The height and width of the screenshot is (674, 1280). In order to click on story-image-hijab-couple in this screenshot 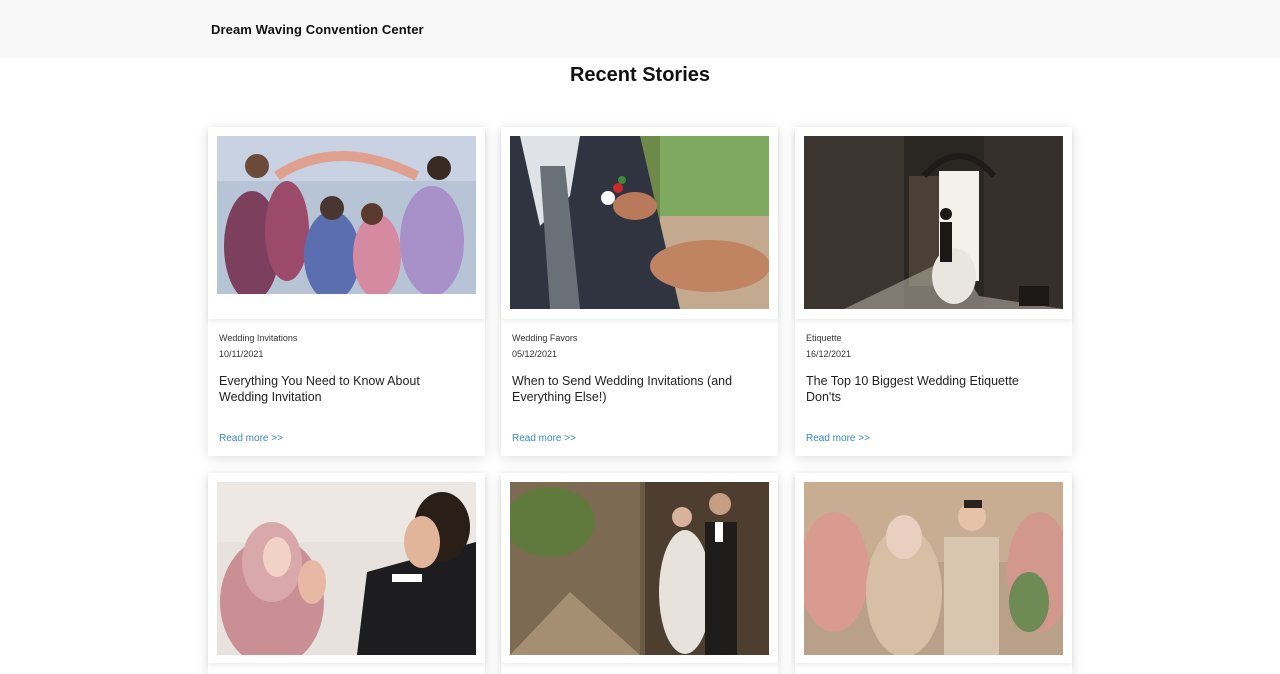, I will do `click(346, 568)`.